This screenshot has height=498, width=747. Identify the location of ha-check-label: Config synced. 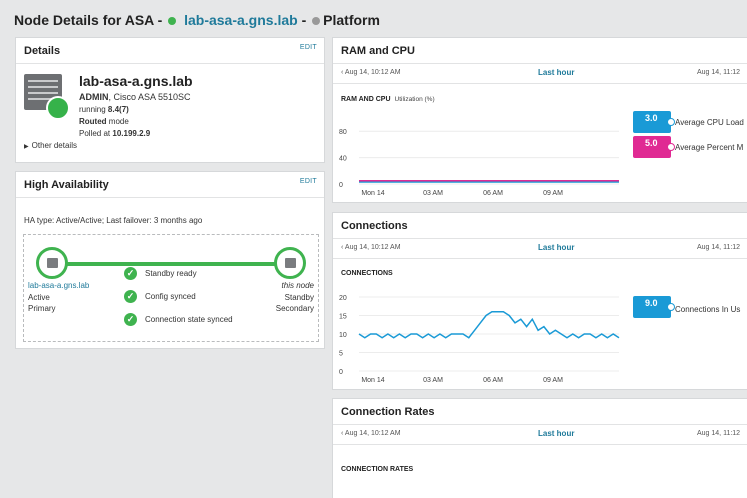
(170, 296).